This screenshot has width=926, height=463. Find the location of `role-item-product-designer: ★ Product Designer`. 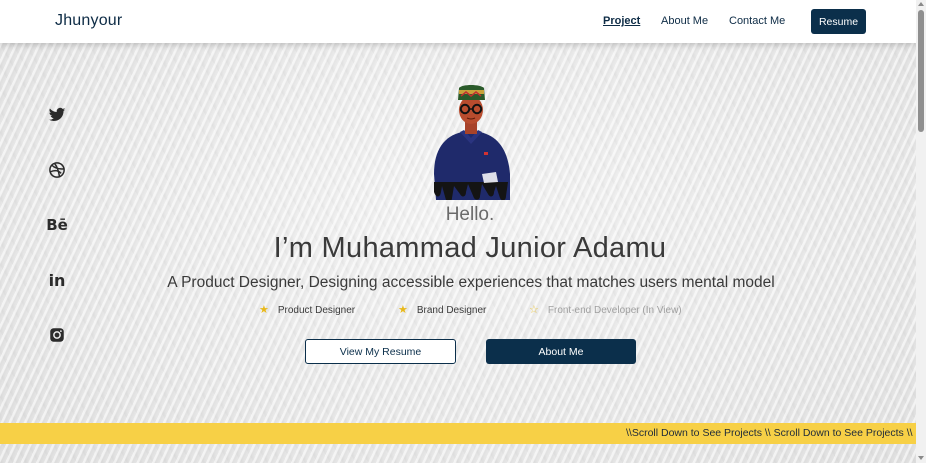

role-item-product-designer: ★ Product Designer is located at coordinates (307, 310).